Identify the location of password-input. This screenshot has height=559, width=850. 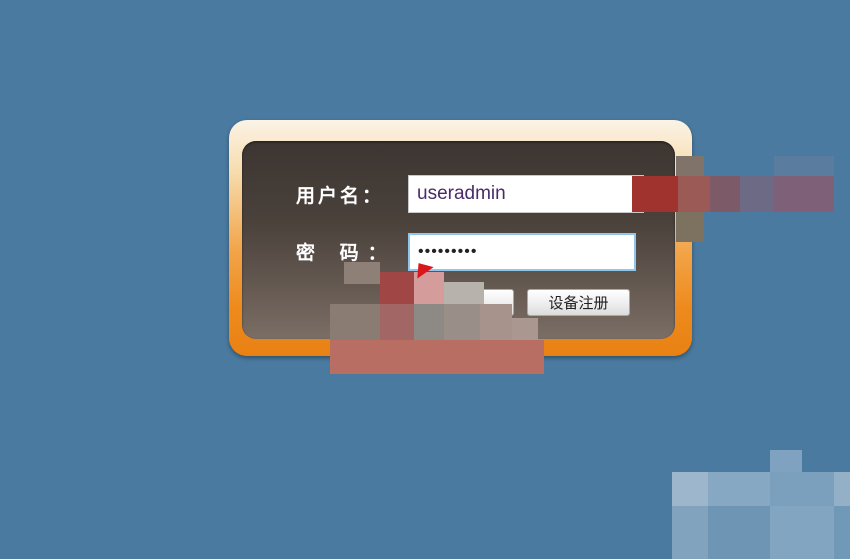
(522, 252).